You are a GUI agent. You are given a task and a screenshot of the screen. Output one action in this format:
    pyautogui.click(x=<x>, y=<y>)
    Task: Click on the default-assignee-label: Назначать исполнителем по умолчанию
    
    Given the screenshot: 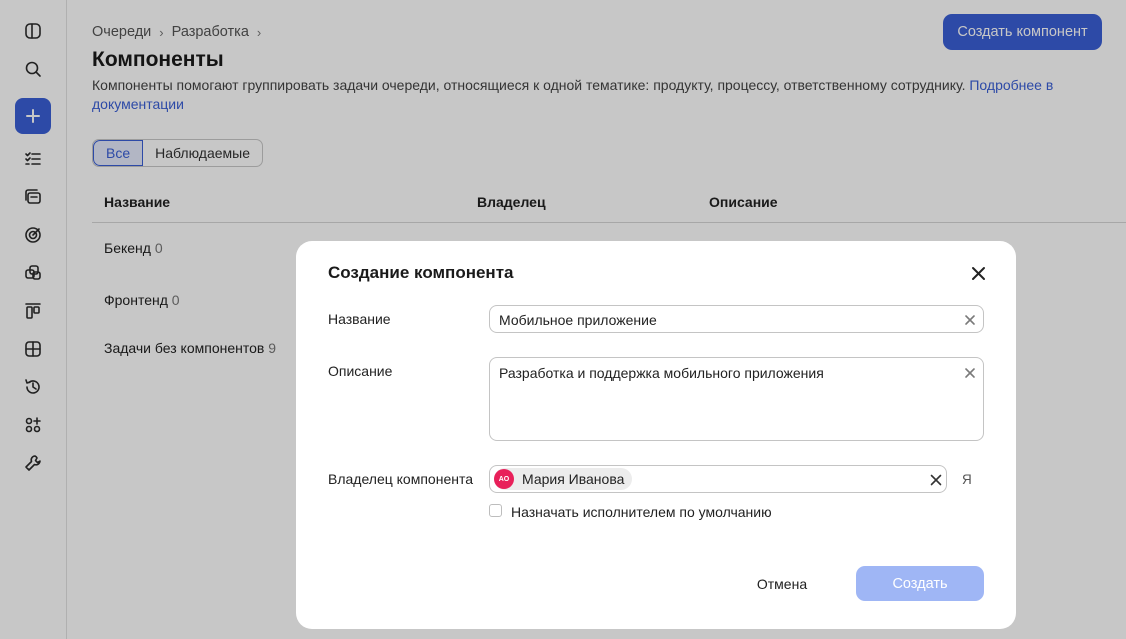 What is the action you would take?
    pyautogui.click(x=641, y=512)
    